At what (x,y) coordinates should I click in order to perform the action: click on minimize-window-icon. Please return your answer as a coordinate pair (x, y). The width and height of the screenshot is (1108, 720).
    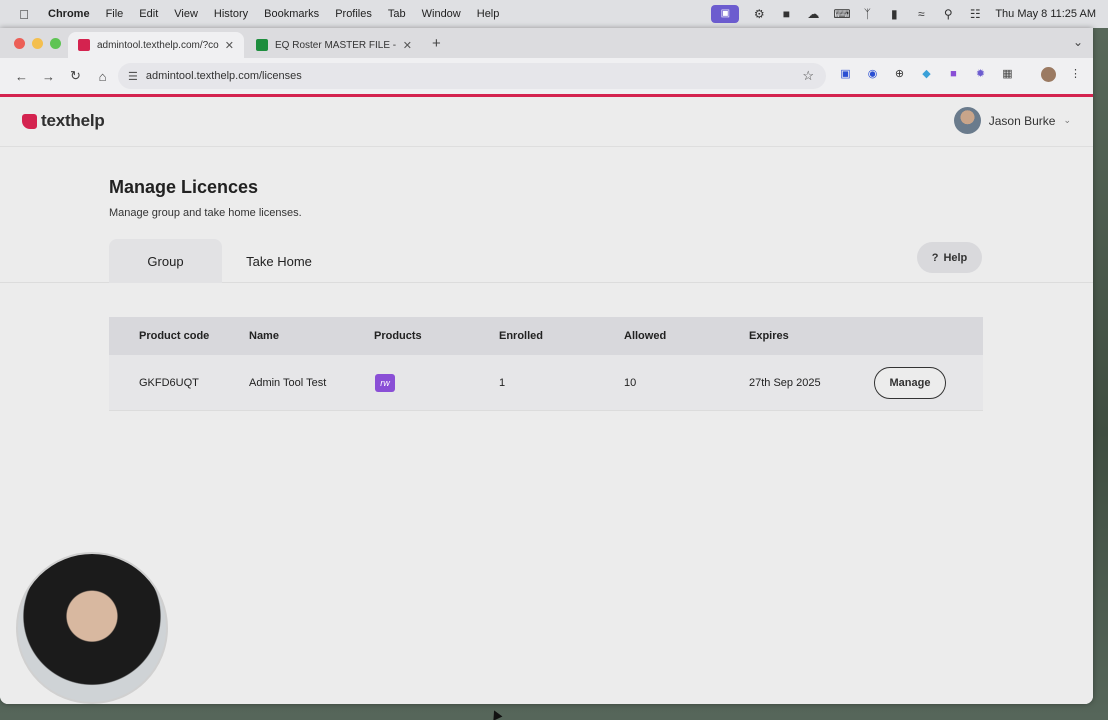
    Looking at the image, I should click on (37, 43).